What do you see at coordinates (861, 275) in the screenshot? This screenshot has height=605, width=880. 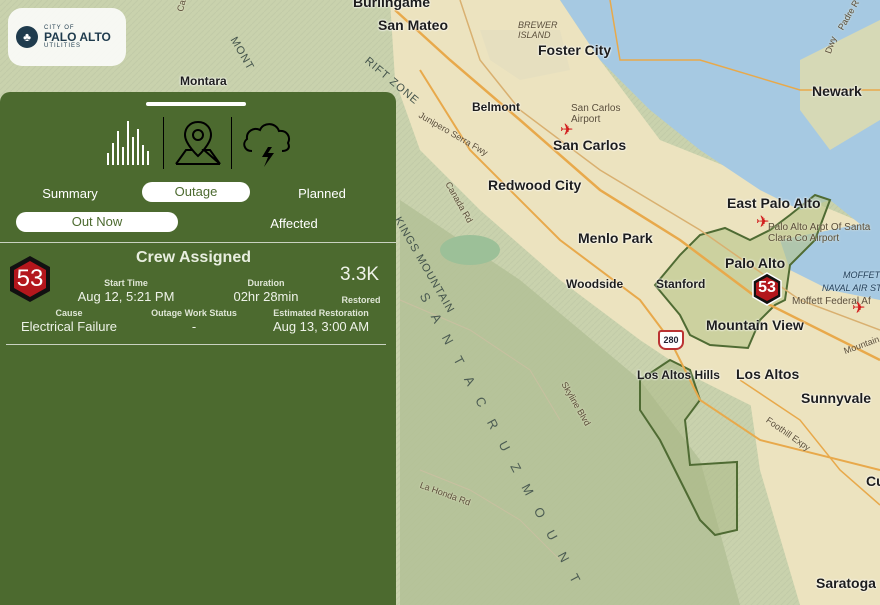 I see `map-label-moffett: MOFFETT` at bounding box center [861, 275].